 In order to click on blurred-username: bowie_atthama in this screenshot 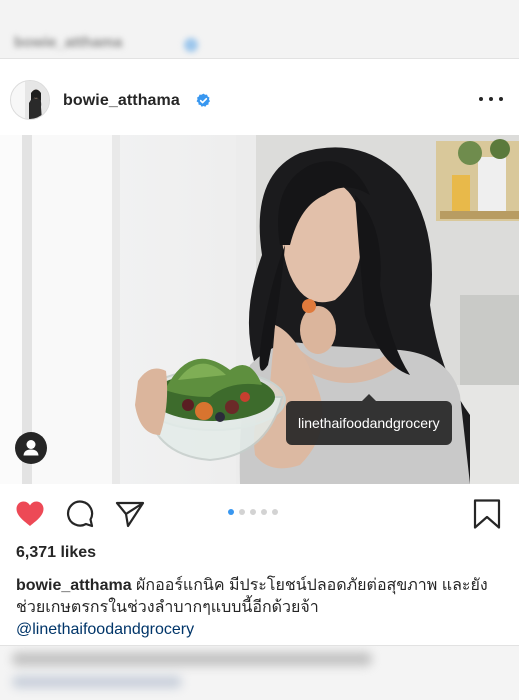, I will do `click(68, 42)`.